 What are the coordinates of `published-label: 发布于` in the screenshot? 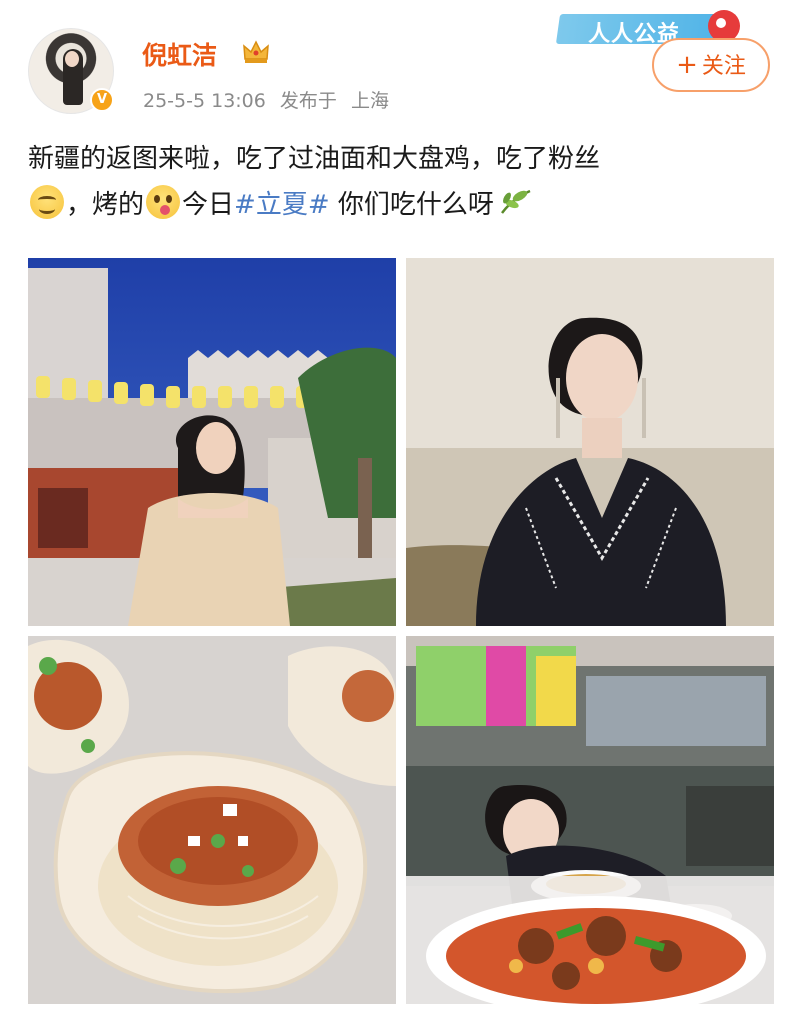 It's located at (308, 101).